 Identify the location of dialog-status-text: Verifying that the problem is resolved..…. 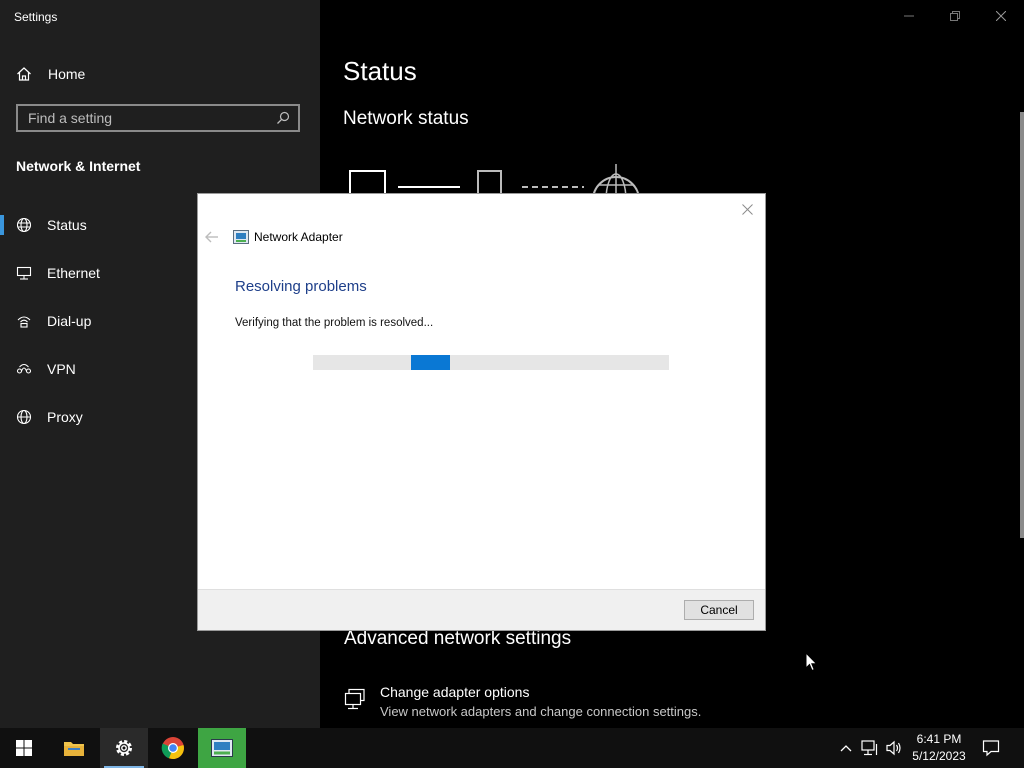
(334, 323).